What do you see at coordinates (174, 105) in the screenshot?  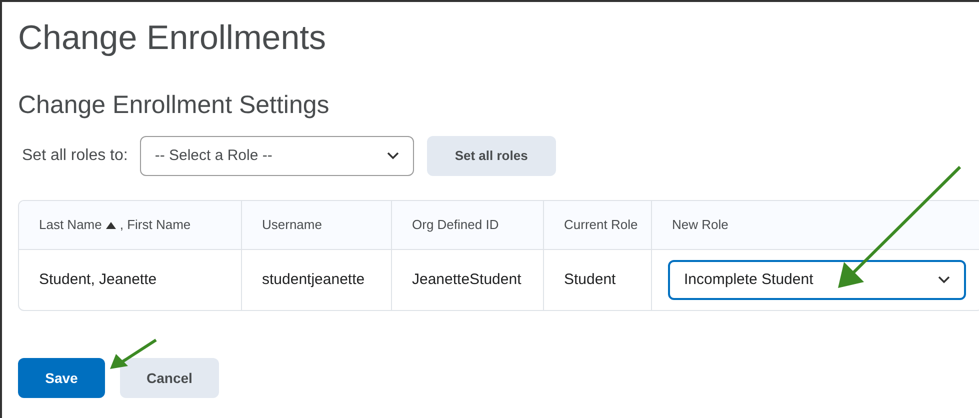 I see `section-title: Change Enrollment Settings` at bounding box center [174, 105].